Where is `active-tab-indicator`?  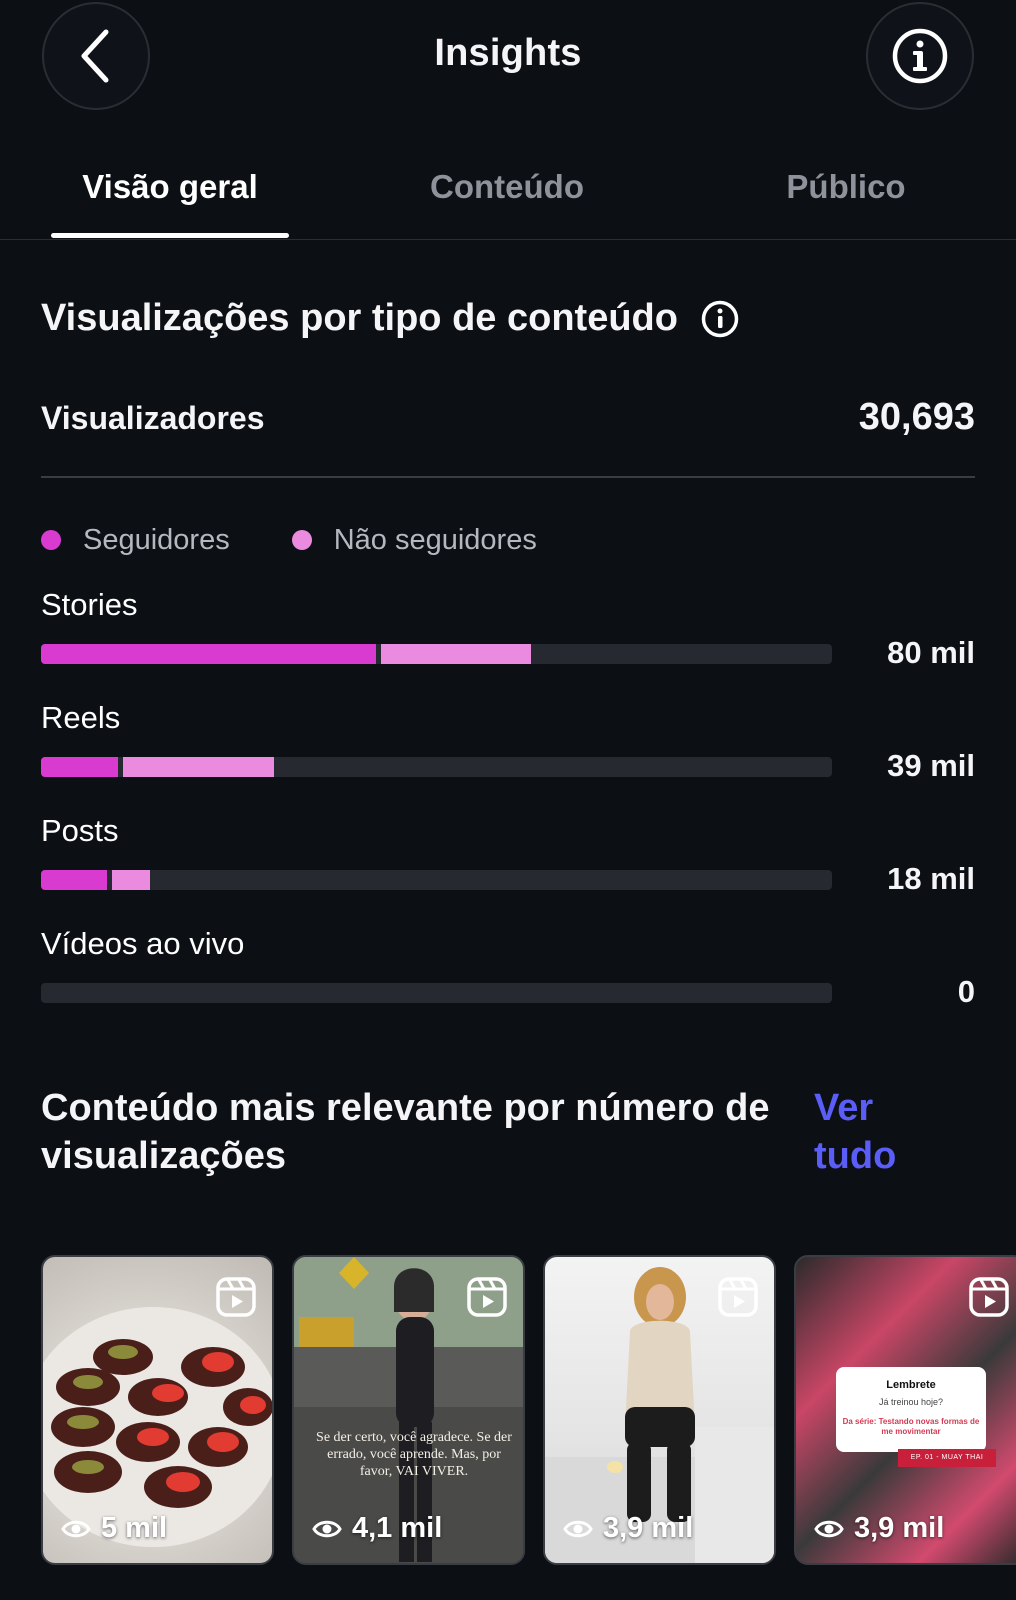
active-tab-indicator is located at coordinates (170, 235).